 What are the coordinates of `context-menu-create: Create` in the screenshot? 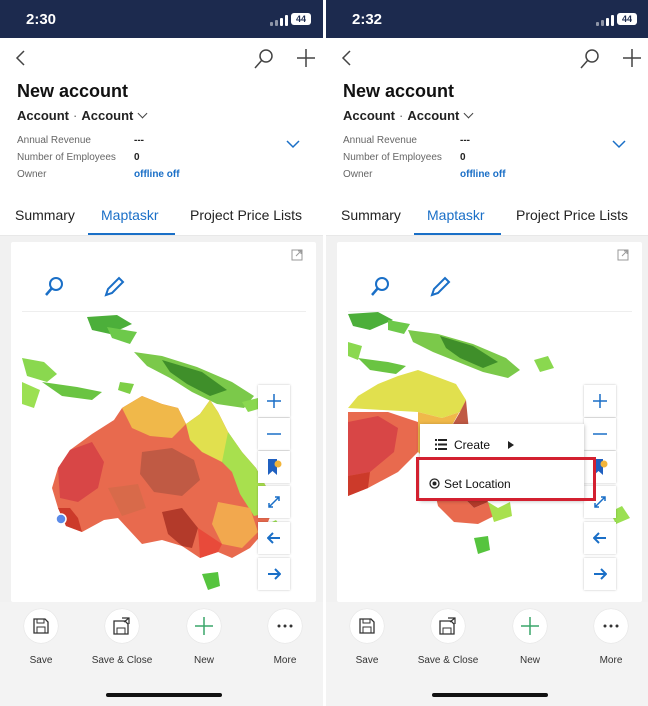 It's located at (472, 445).